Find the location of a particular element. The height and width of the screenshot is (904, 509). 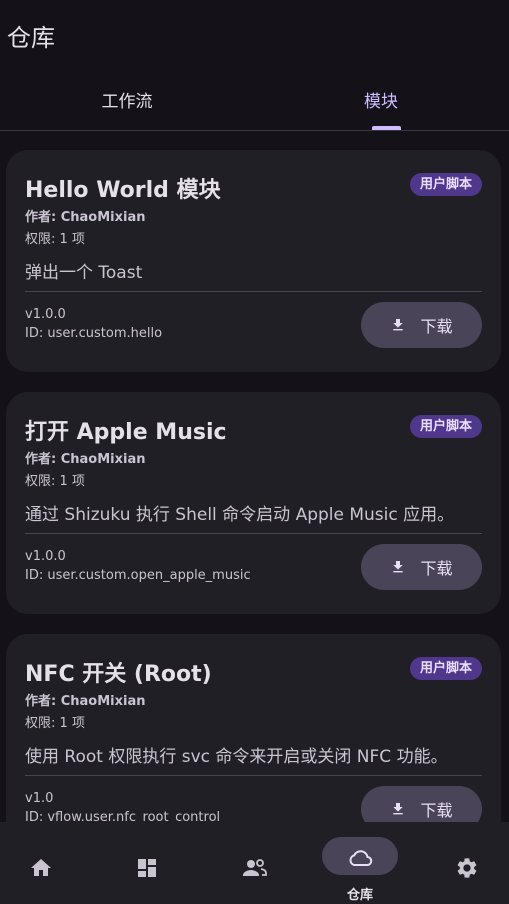

nav-repository-label: 仓库 is located at coordinates (359, 895).